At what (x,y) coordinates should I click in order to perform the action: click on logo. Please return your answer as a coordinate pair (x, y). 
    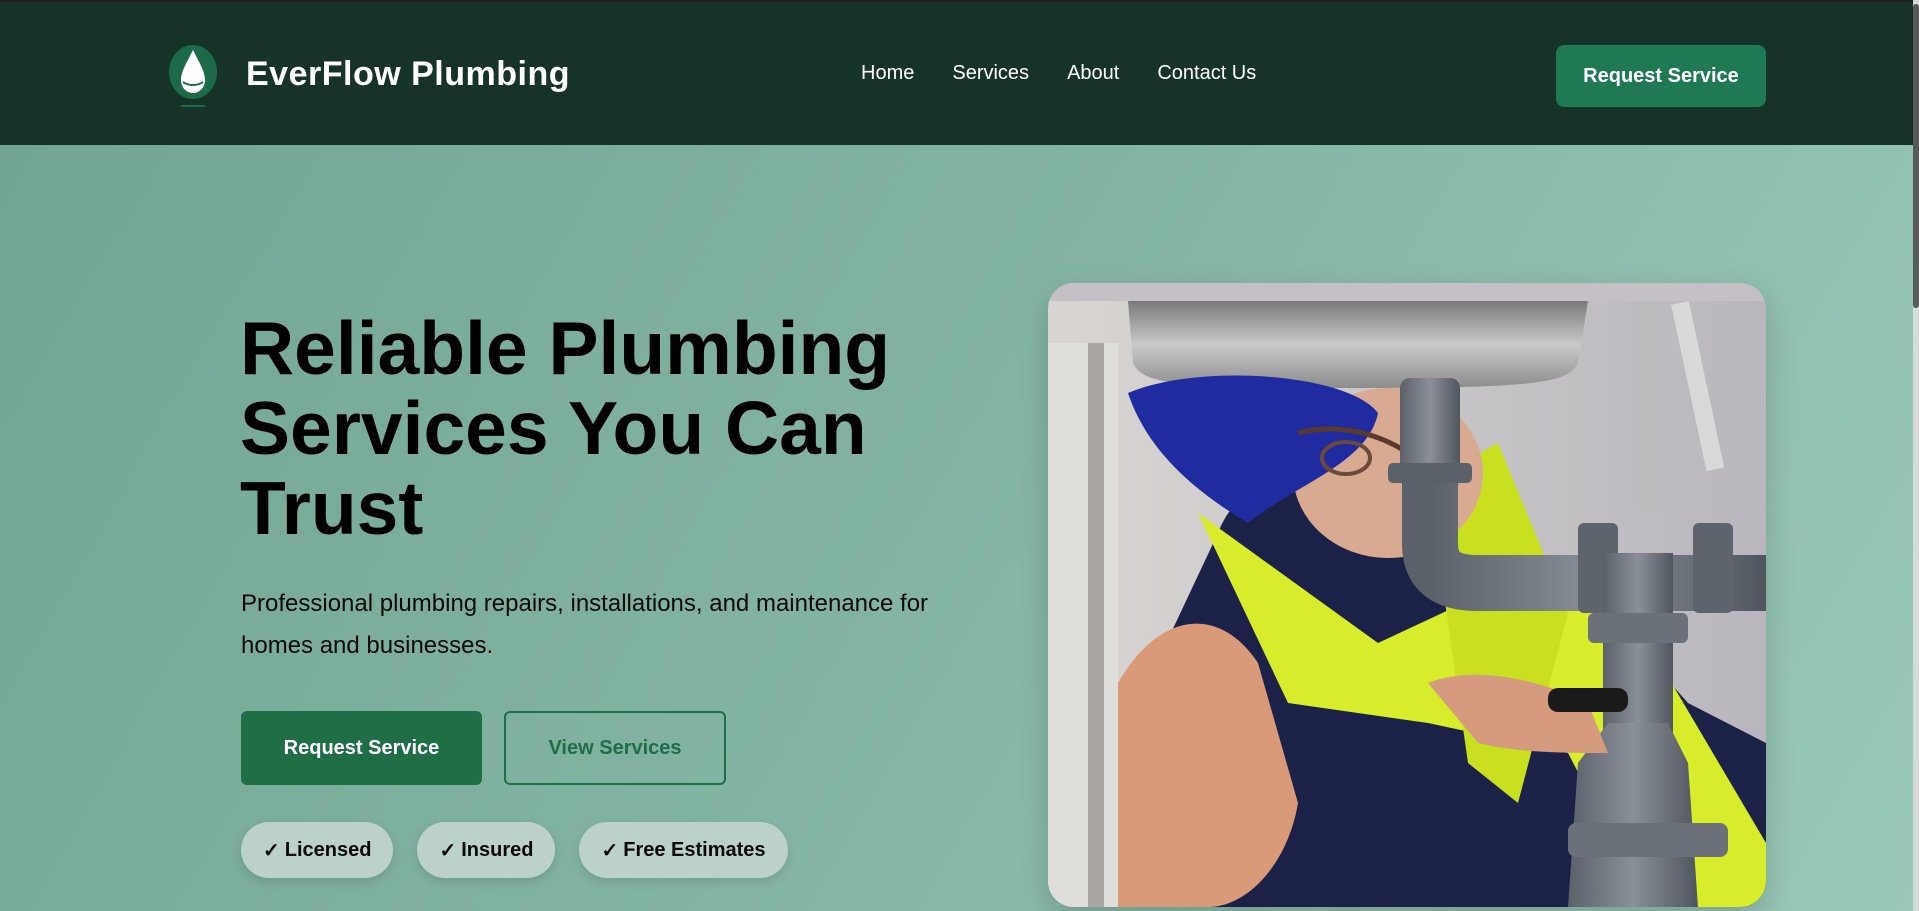
    Looking at the image, I should click on (193, 77).